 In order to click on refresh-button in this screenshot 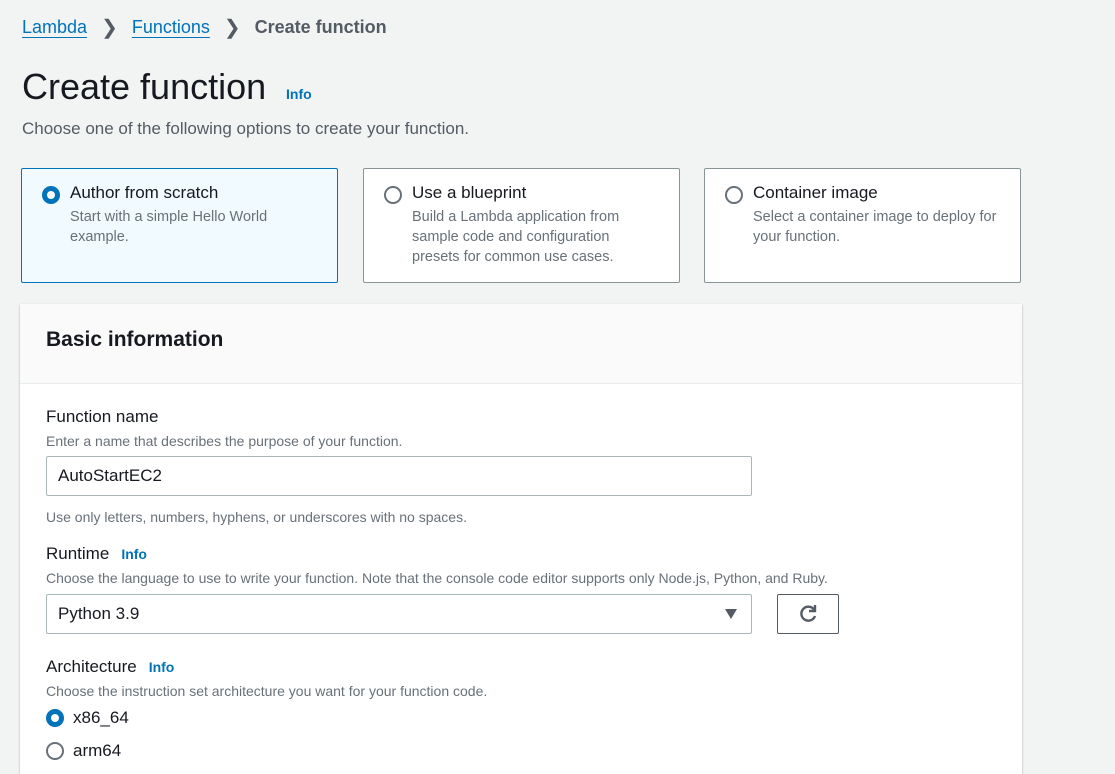, I will do `click(808, 614)`.